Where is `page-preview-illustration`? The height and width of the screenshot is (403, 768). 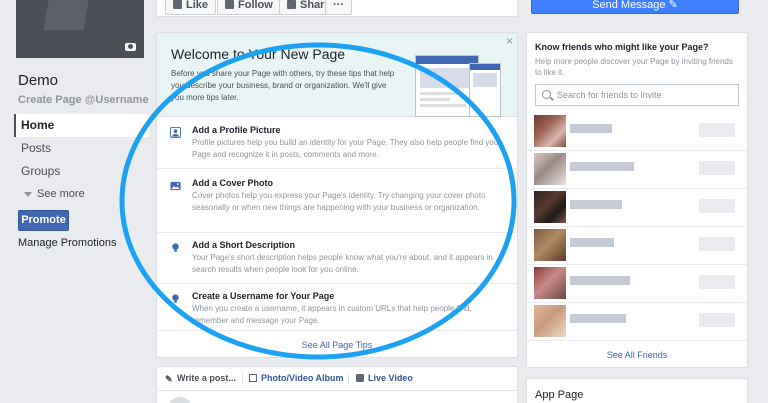
page-preview-illustration is located at coordinates (462, 80).